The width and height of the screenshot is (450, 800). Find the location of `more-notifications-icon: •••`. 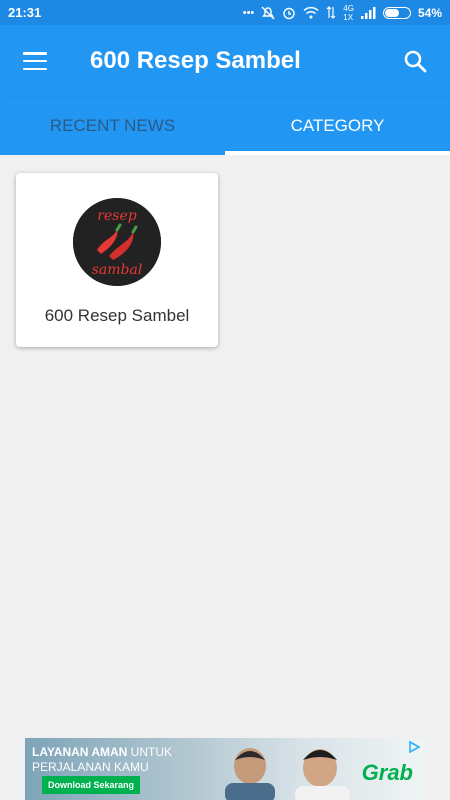

more-notifications-icon: ••• is located at coordinates (248, 12).